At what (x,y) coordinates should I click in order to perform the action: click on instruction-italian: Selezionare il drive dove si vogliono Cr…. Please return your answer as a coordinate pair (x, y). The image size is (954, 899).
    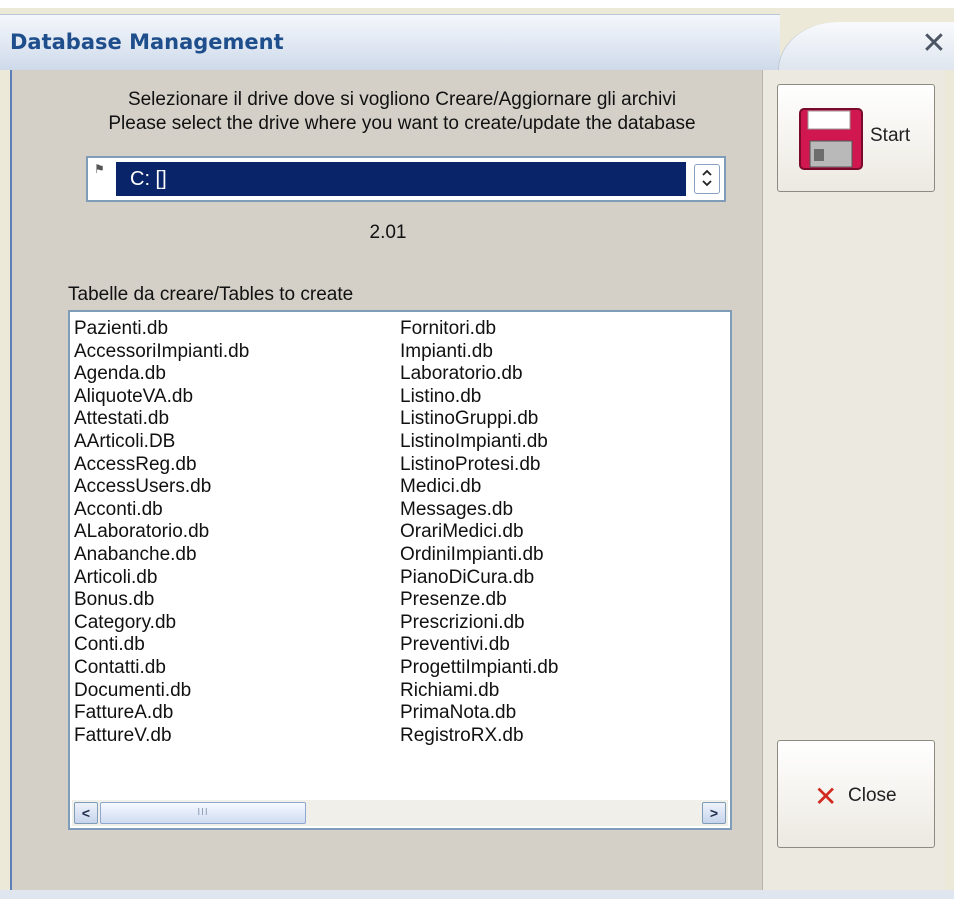
    Looking at the image, I should click on (402, 99).